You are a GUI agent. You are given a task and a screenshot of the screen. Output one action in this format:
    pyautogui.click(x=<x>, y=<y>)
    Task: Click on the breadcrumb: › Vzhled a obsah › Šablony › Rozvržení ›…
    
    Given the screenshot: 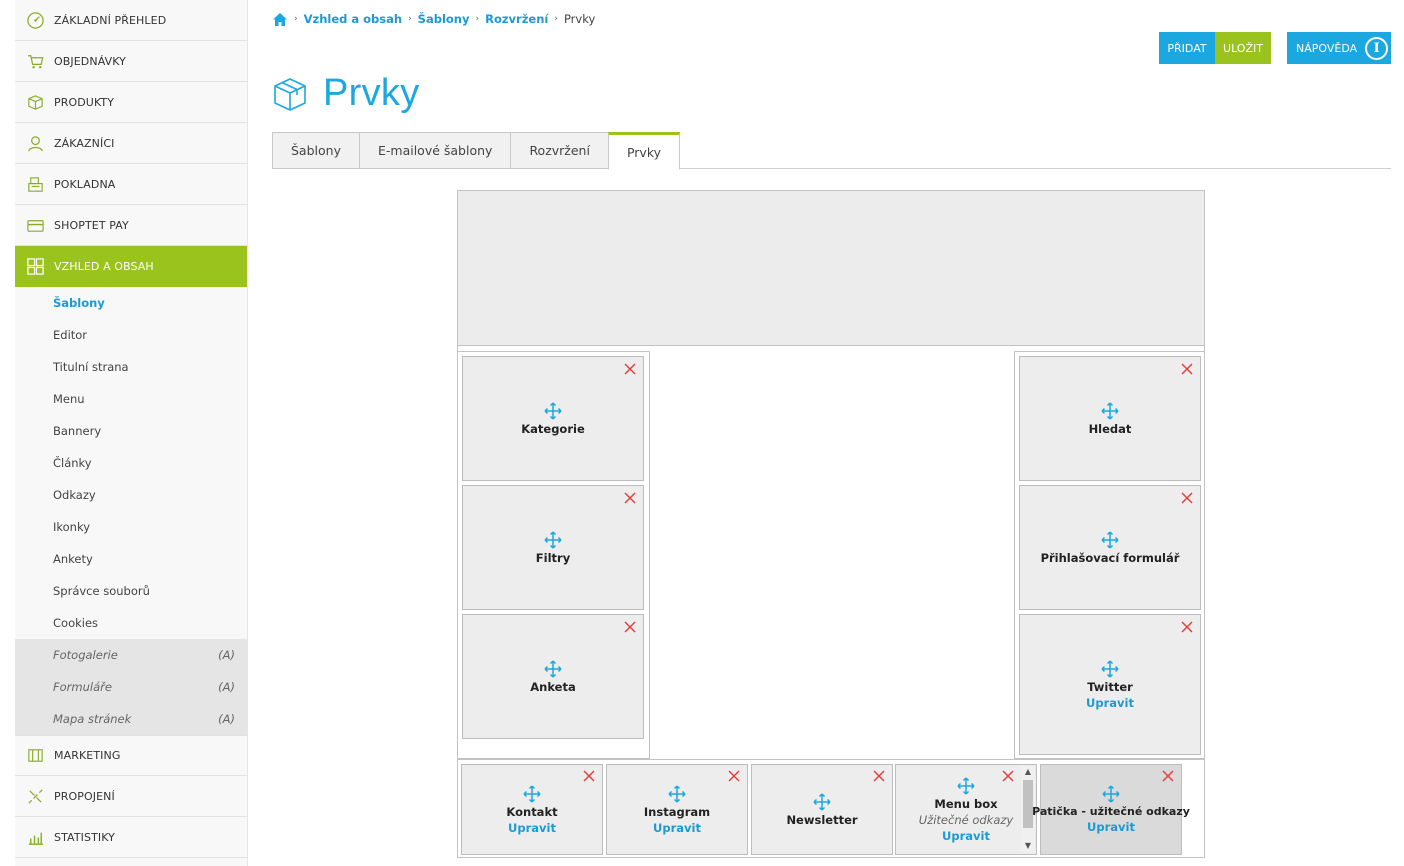 What is the action you would take?
    pyautogui.click(x=433, y=19)
    